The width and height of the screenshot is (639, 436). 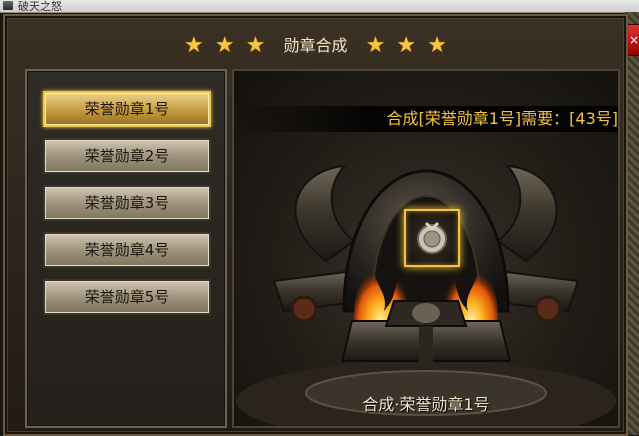 I want to click on synthesize-button: 合成·荣誉勋章1号, so click(x=426, y=403).